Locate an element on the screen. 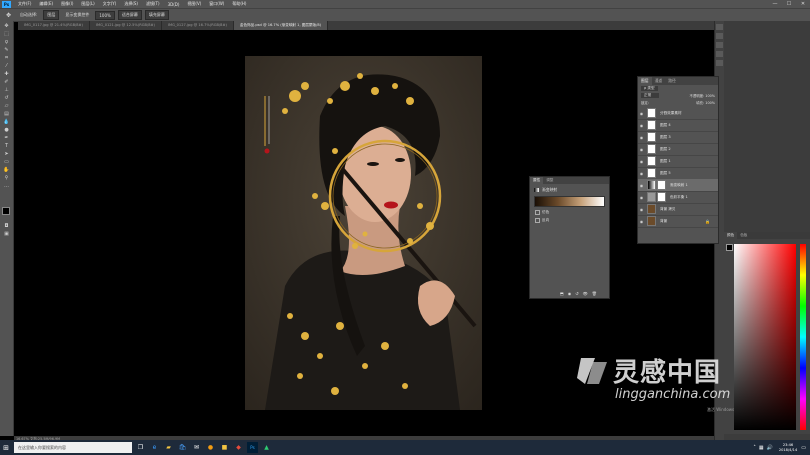 The height and width of the screenshot is (455, 810). maximize-button: ☐ is located at coordinates (789, 4).